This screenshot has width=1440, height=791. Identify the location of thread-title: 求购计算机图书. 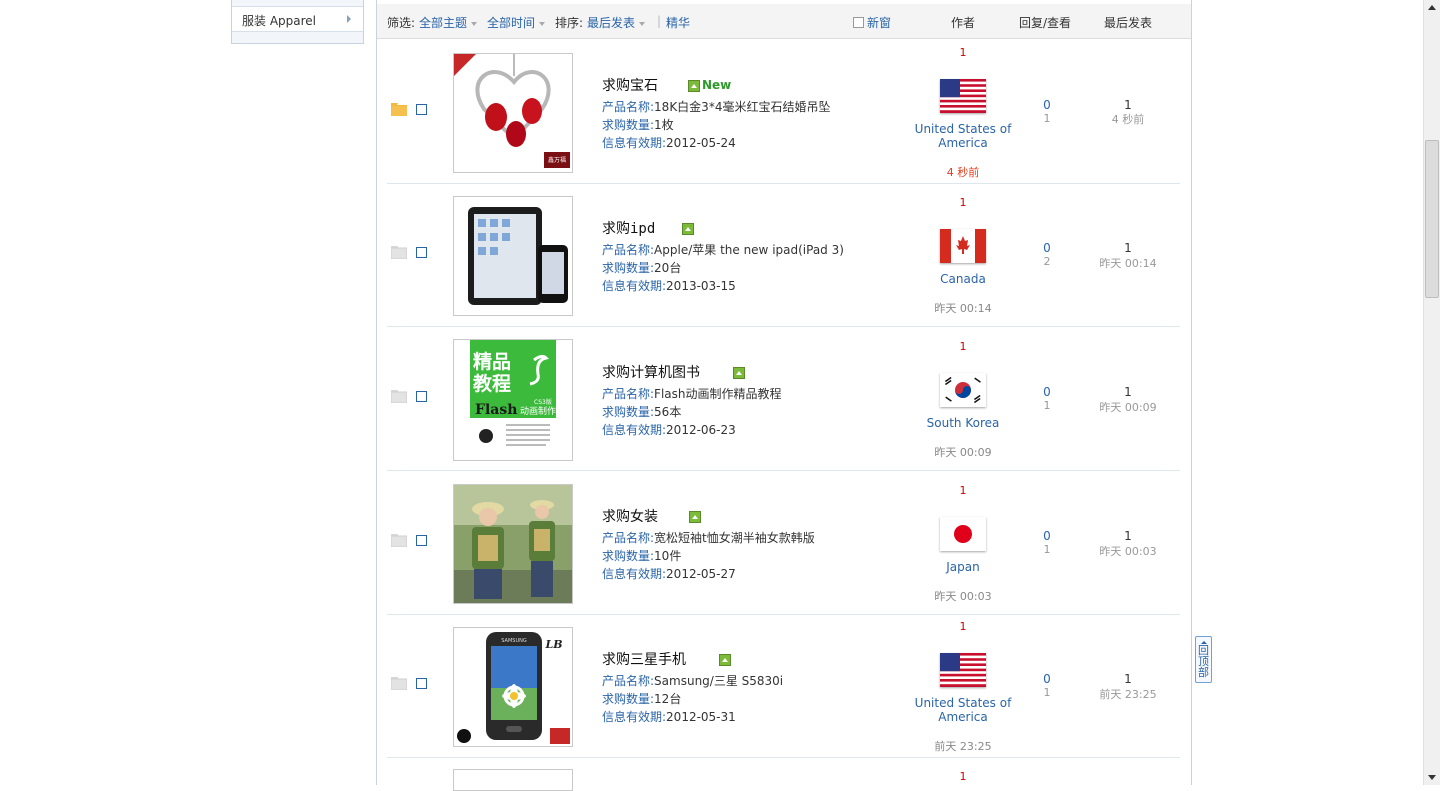
(651, 372).